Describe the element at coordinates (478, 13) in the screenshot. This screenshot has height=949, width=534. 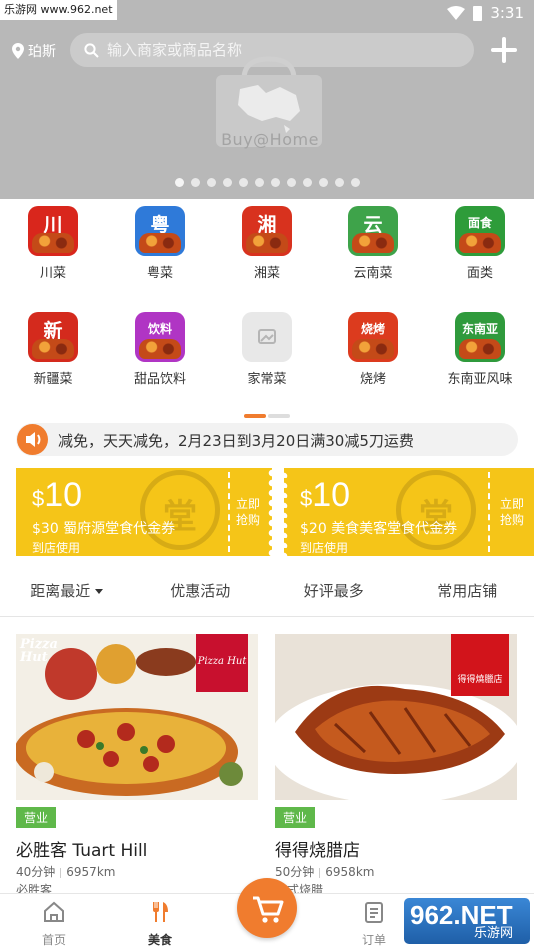
I see `battery-icon` at that location.